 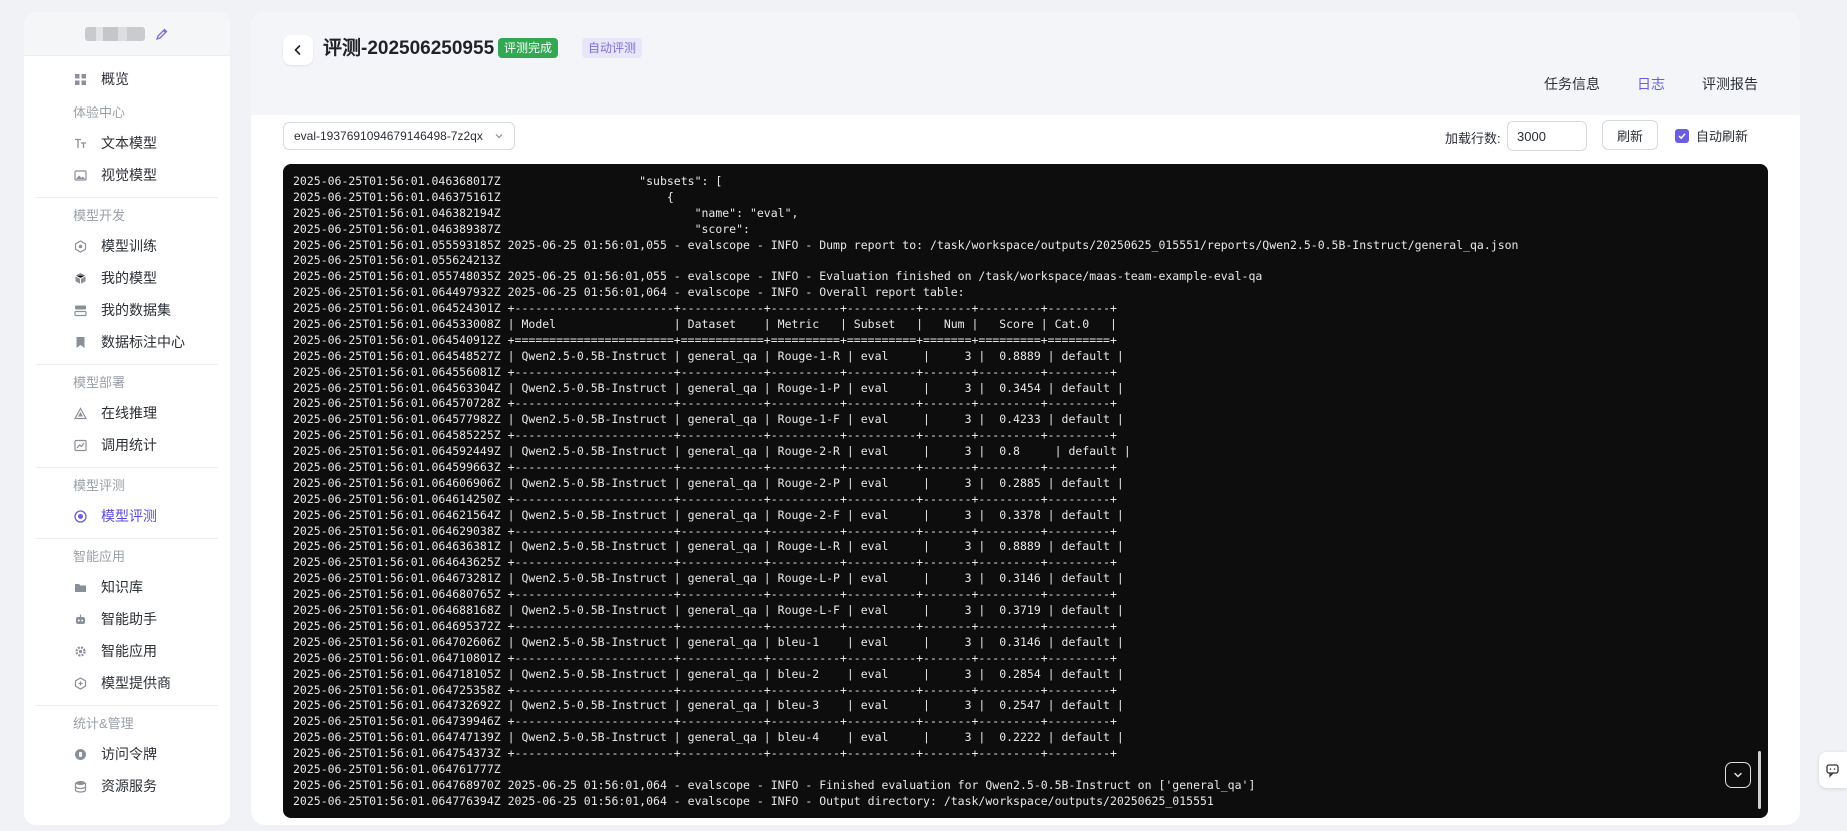 What do you see at coordinates (99, 556) in the screenshot?
I see `sidebar-group-label: 智能应用` at bounding box center [99, 556].